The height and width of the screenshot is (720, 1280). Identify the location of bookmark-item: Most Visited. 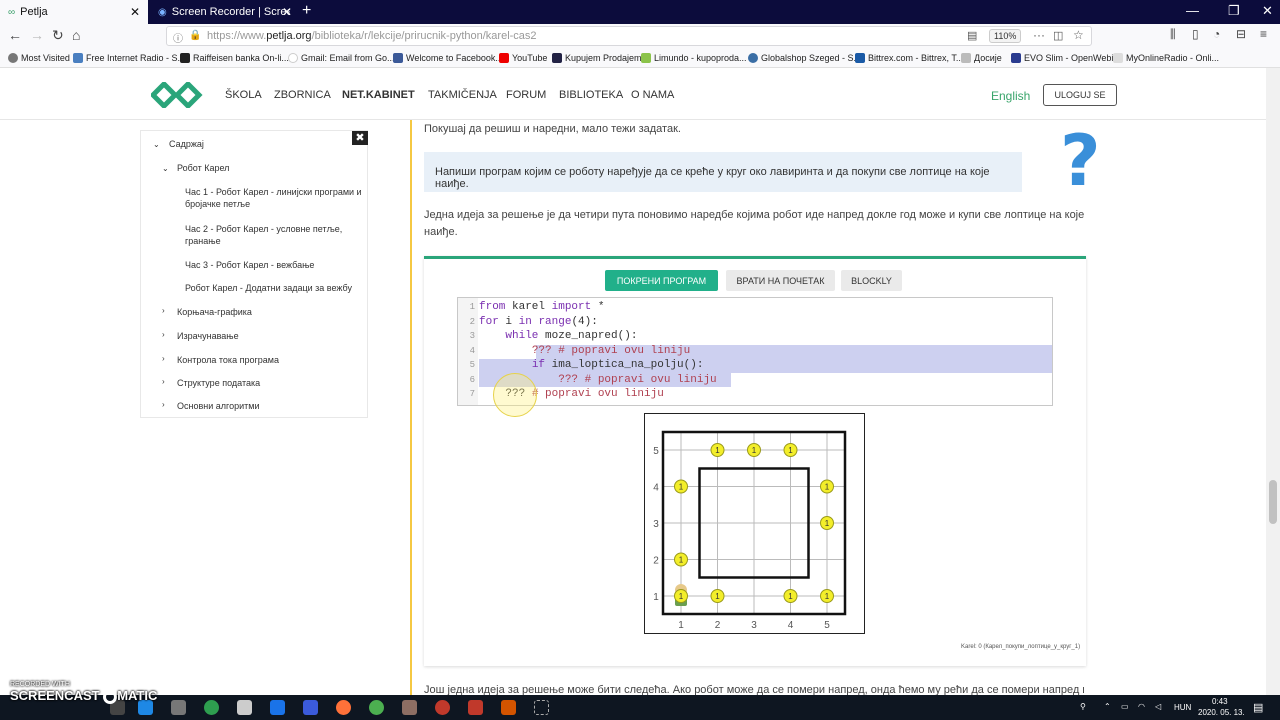
(39, 58).